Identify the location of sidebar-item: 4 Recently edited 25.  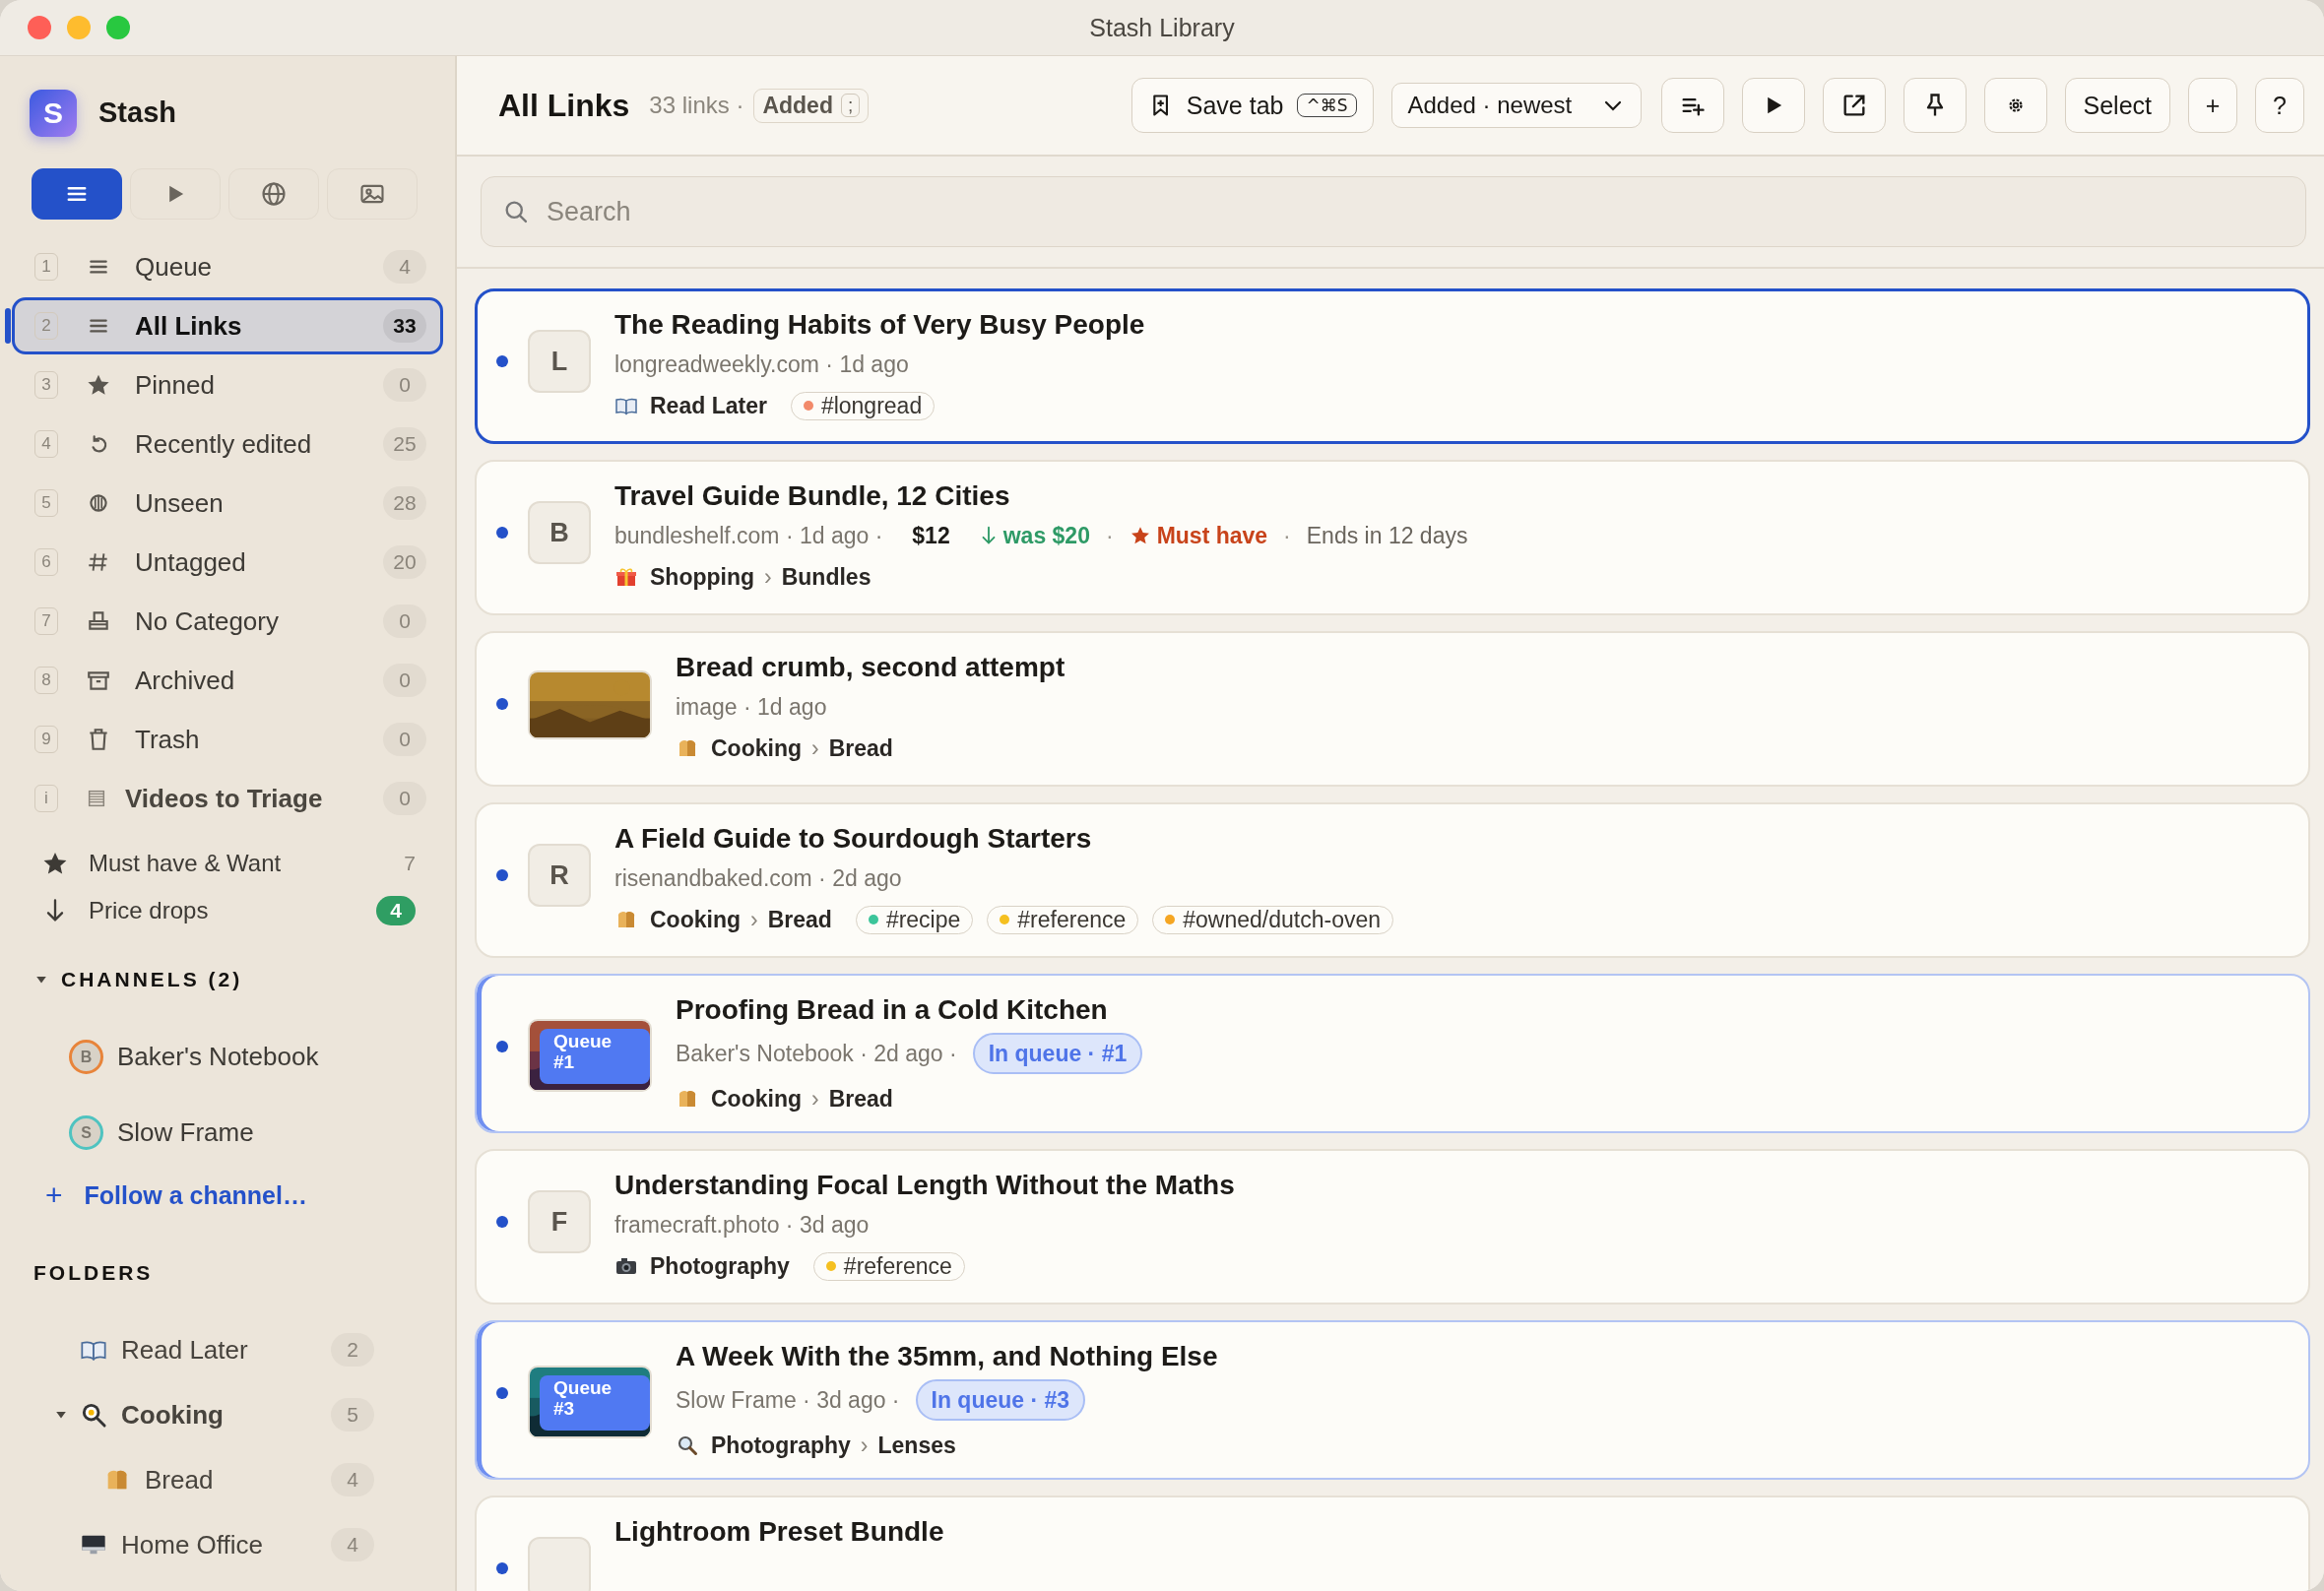
(228, 444).